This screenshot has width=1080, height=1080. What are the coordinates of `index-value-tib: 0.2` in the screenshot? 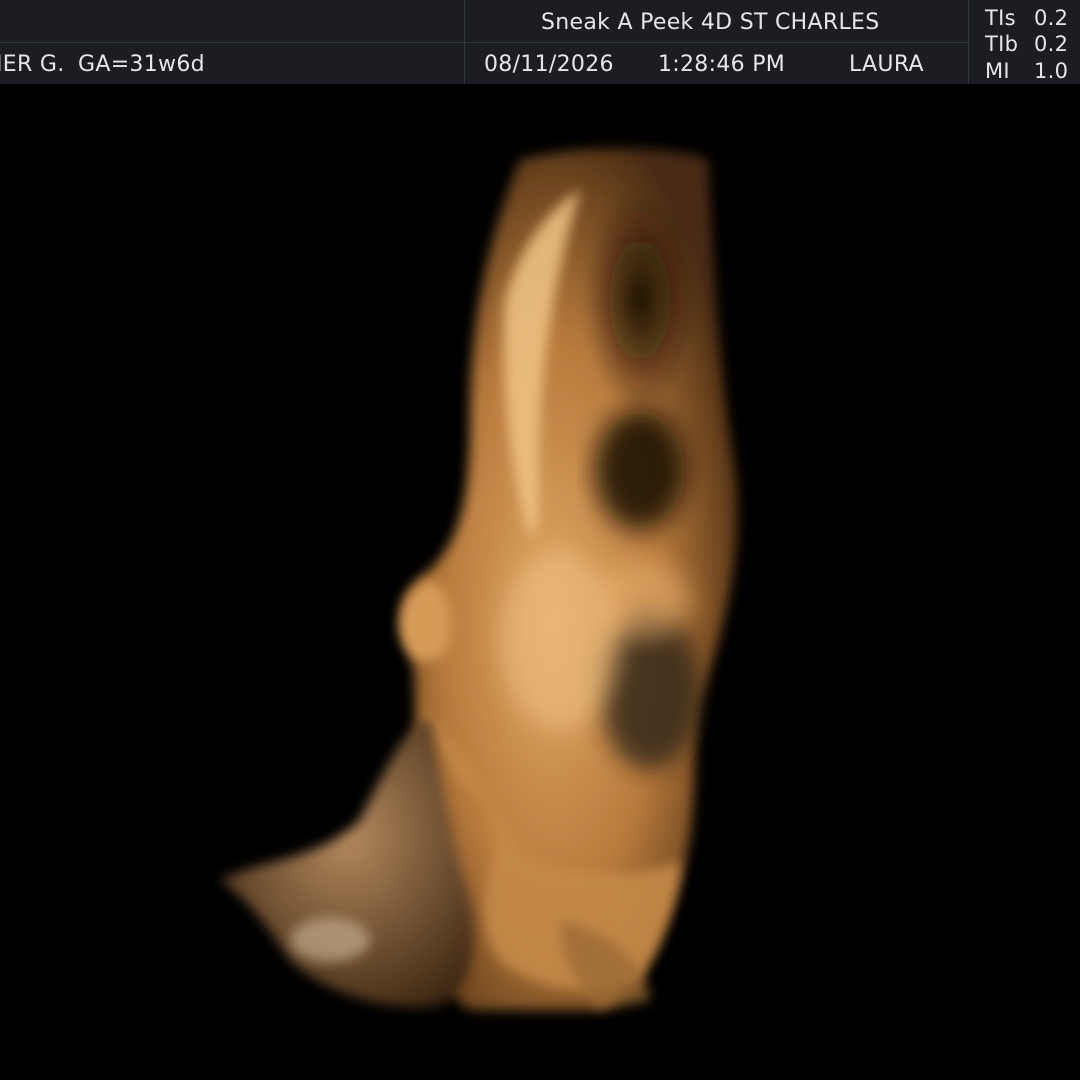 It's located at (1051, 44).